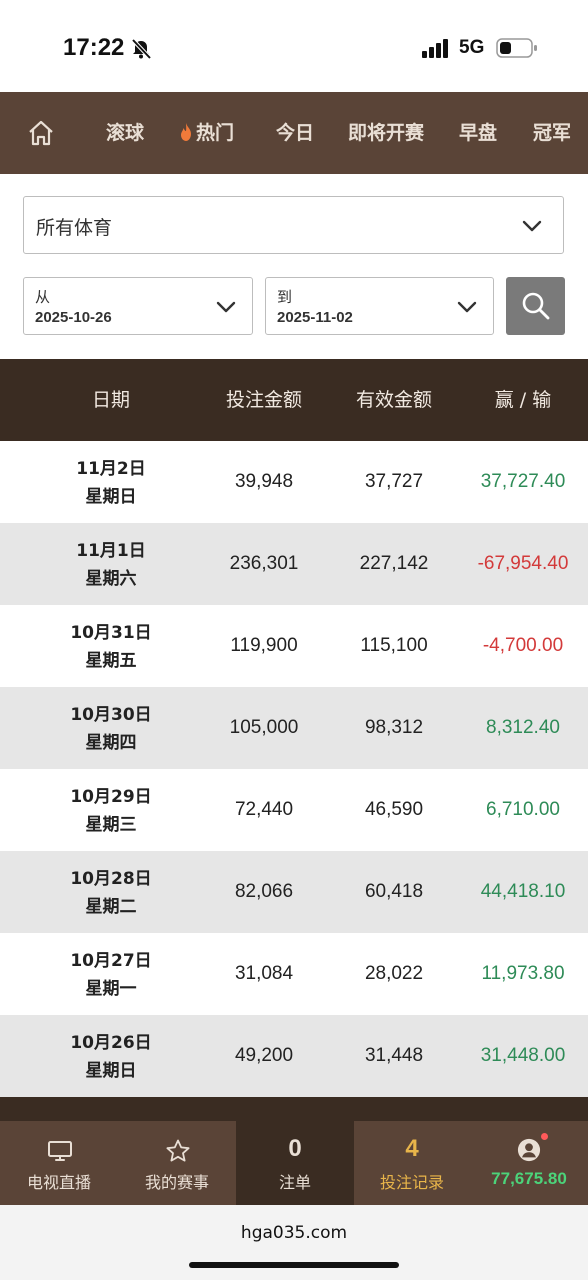 The image size is (588, 1280). Describe the element at coordinates (394, 645) in the screenshot. I see `row-valid-amount: 115,100` at that location.